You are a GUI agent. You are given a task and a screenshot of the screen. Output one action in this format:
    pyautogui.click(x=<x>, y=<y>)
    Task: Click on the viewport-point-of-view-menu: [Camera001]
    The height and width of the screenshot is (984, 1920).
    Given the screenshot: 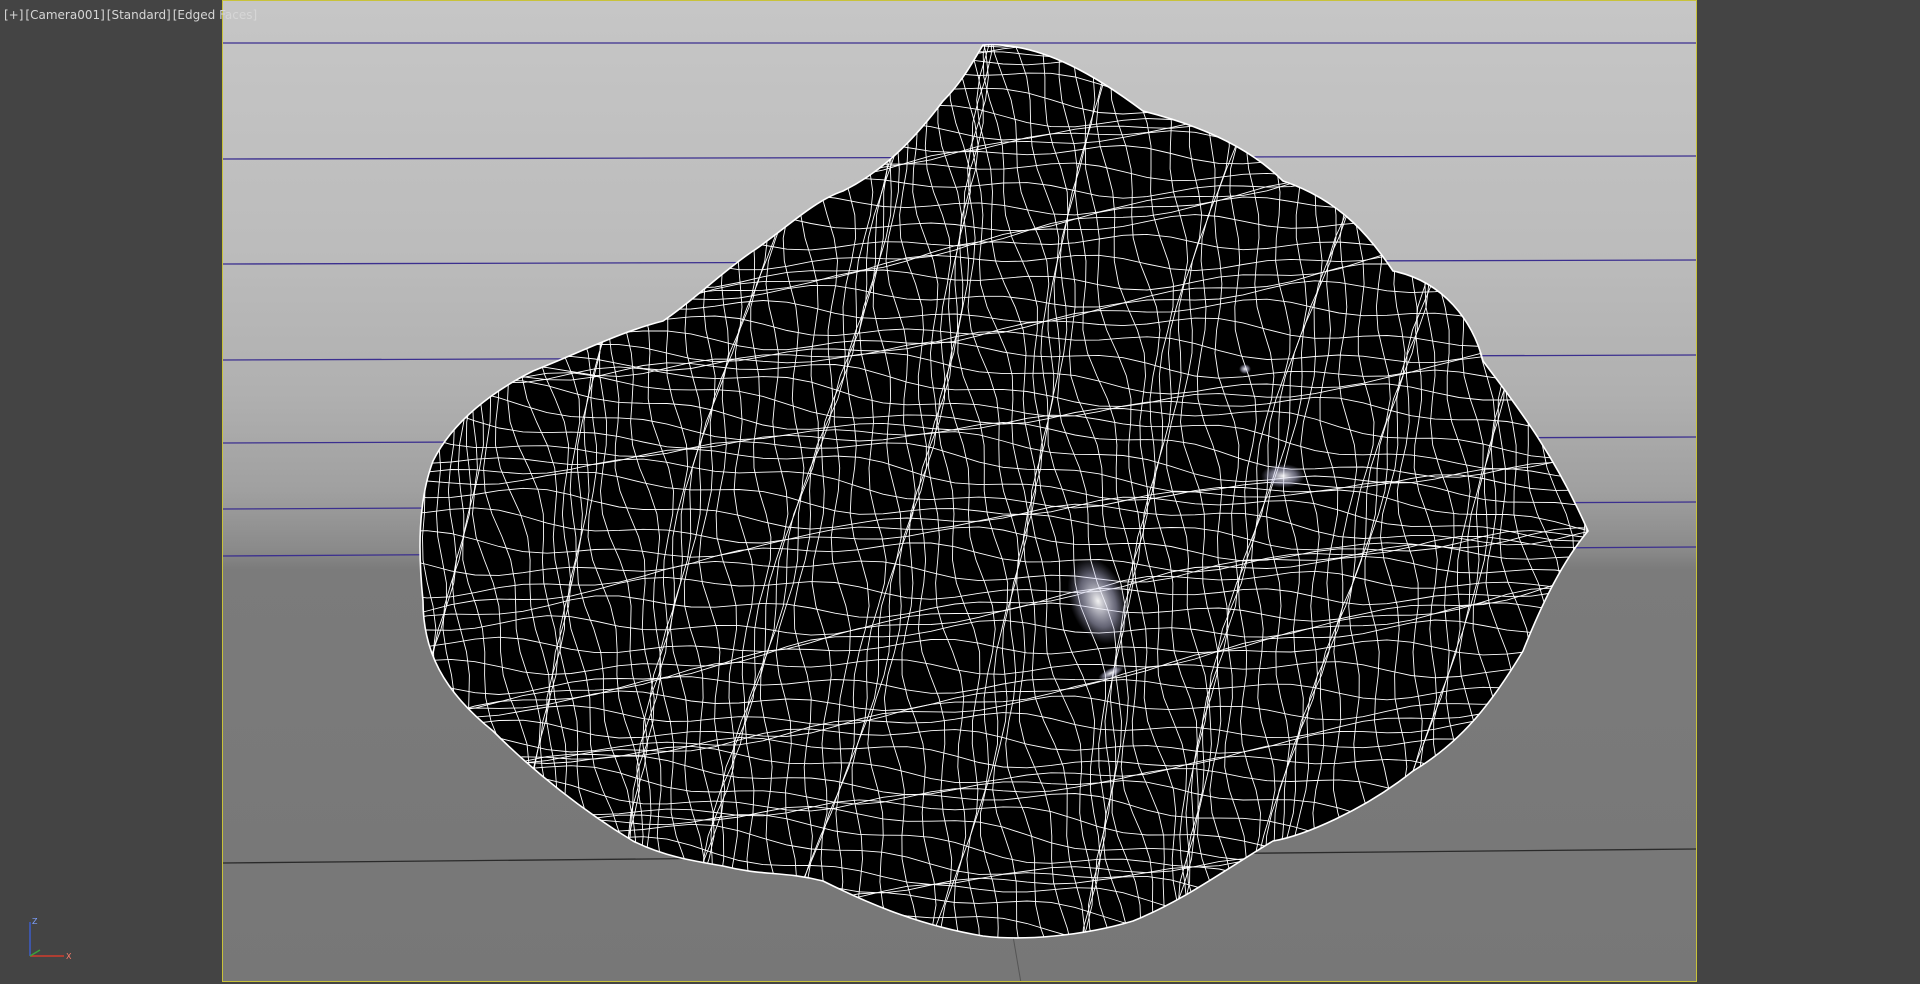 What is the action you would take?
    pyautogui.click(x=64, y=15)
    